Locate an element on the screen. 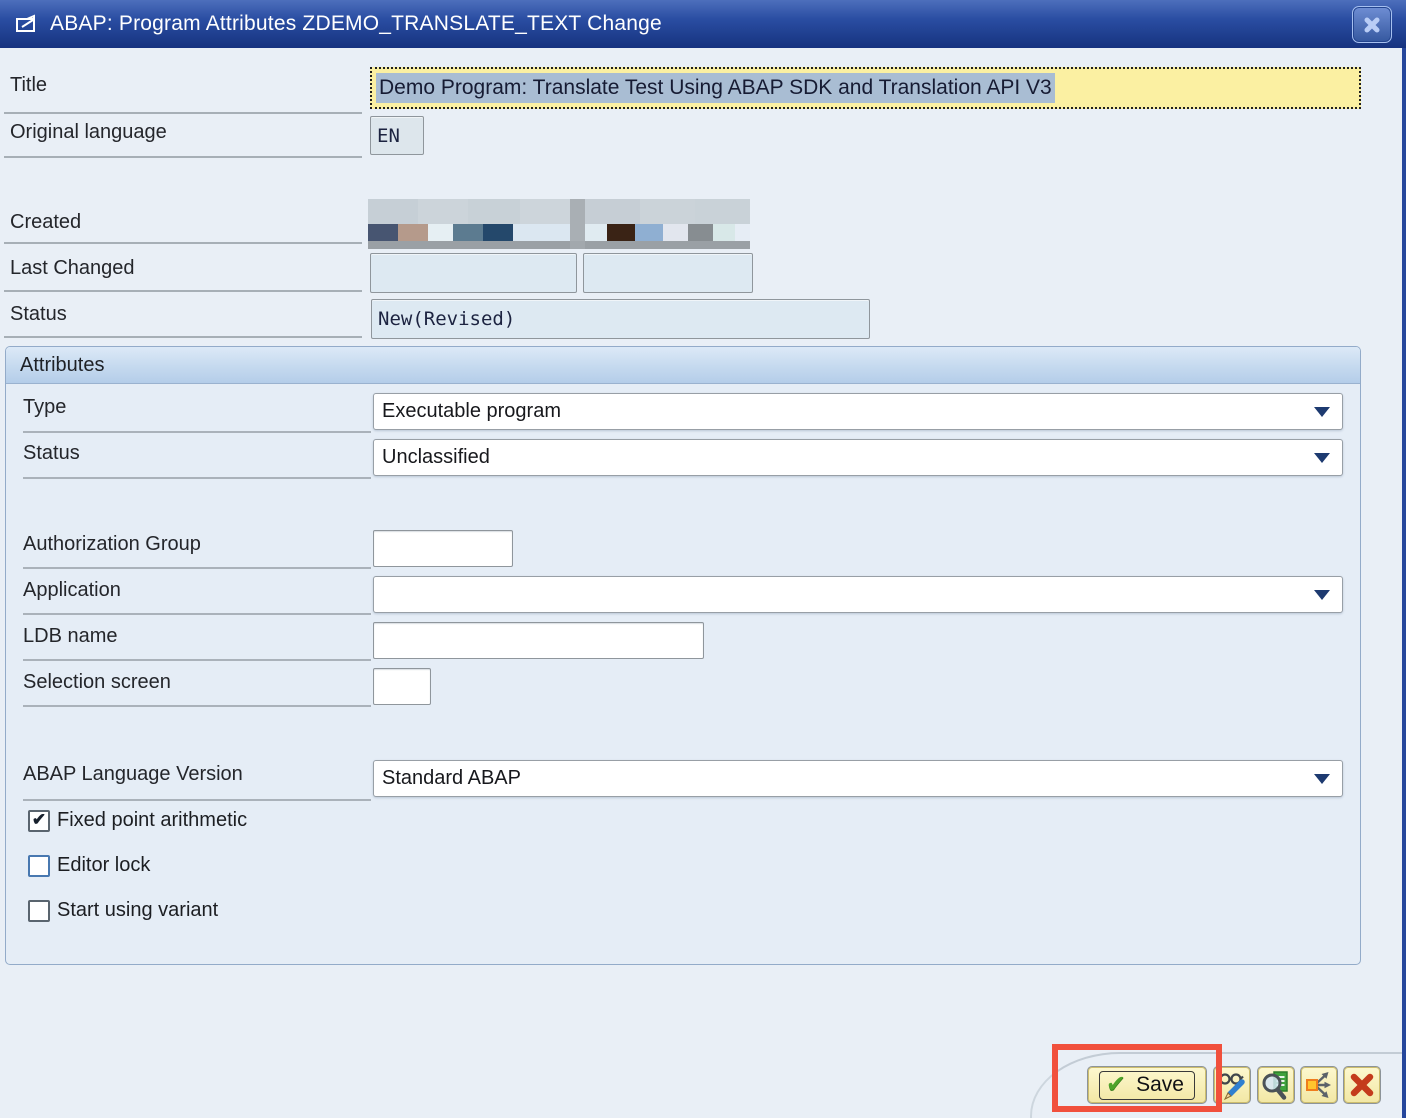 The image size is (1406, 1118). application-label: Application is located at coordinates (72, 590).